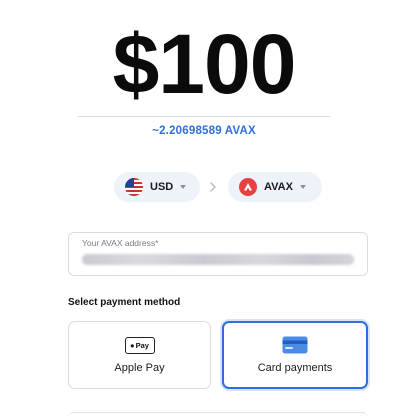 The image size is (408, 418). What do you see at coordinates (204, 116) in the screenshot?
I see `amount-divider` at bounding box center [204, 116].